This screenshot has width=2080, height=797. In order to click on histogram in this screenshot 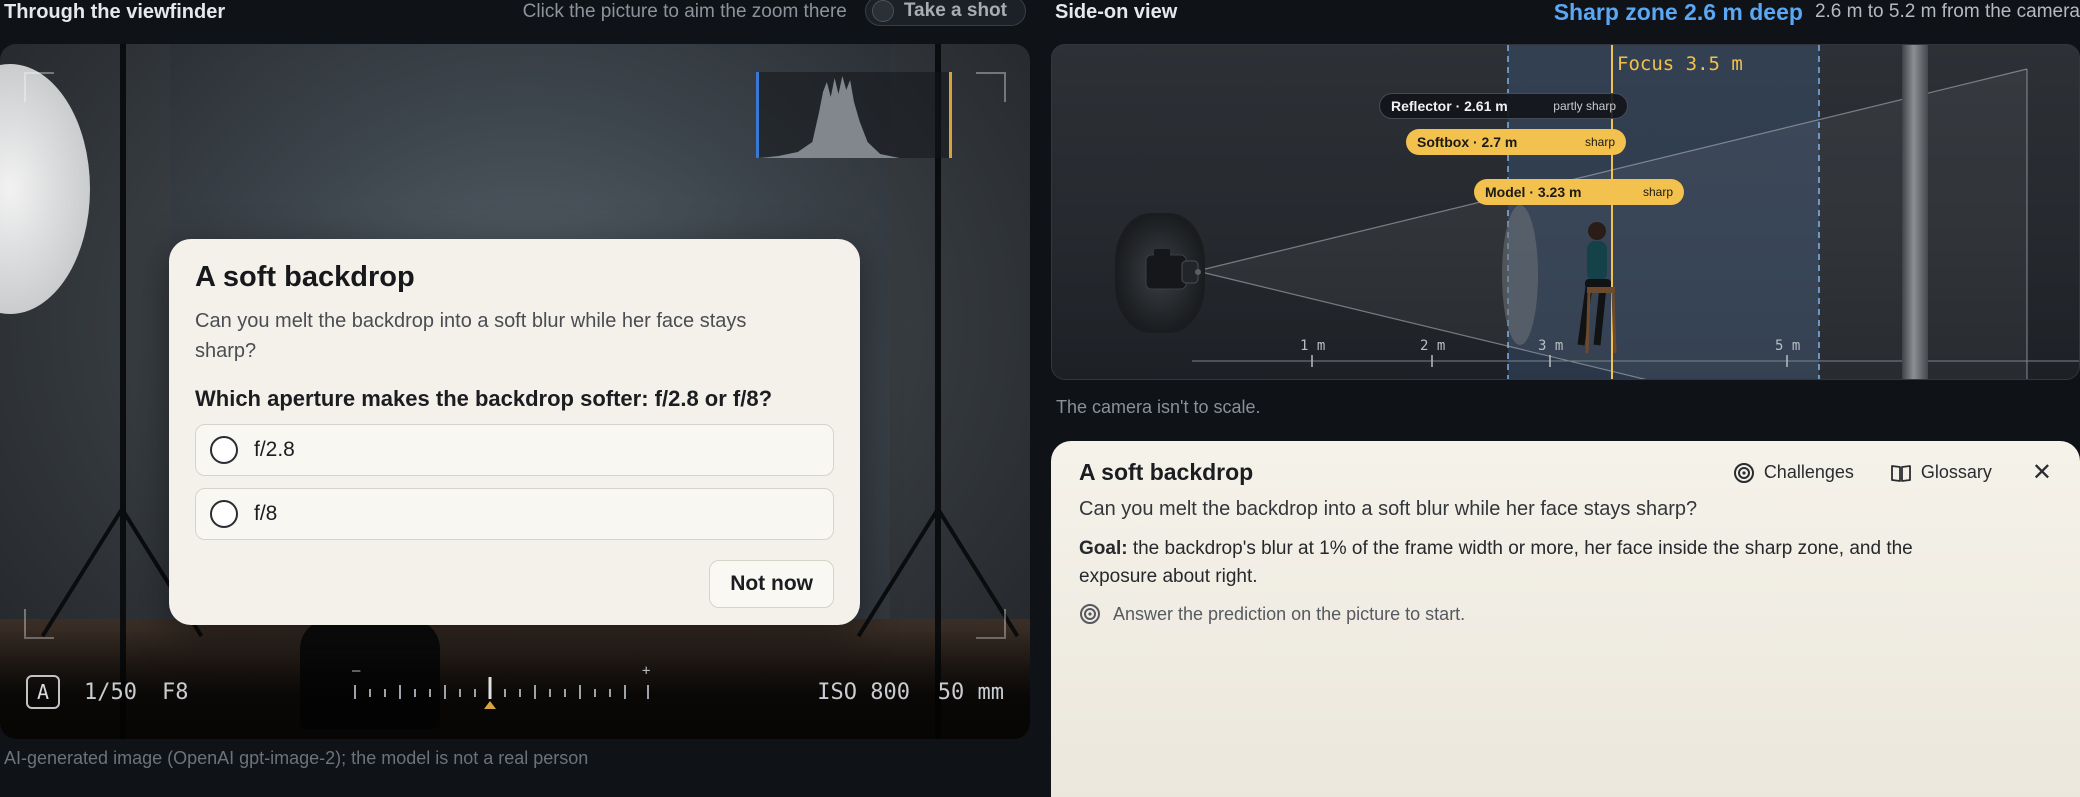, I will do `click(854, 115)`.